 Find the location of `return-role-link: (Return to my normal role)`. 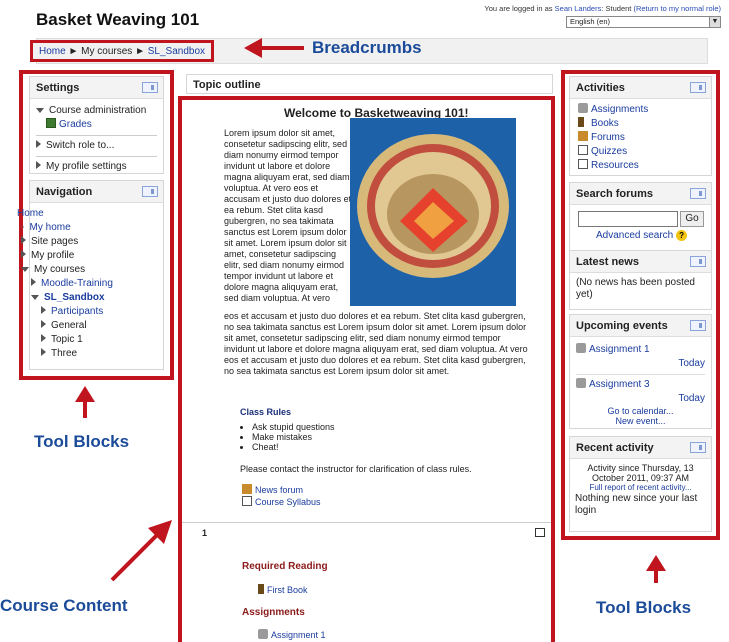

return-role-link: (Return to my normal role) is located at coordinates (677, 8).